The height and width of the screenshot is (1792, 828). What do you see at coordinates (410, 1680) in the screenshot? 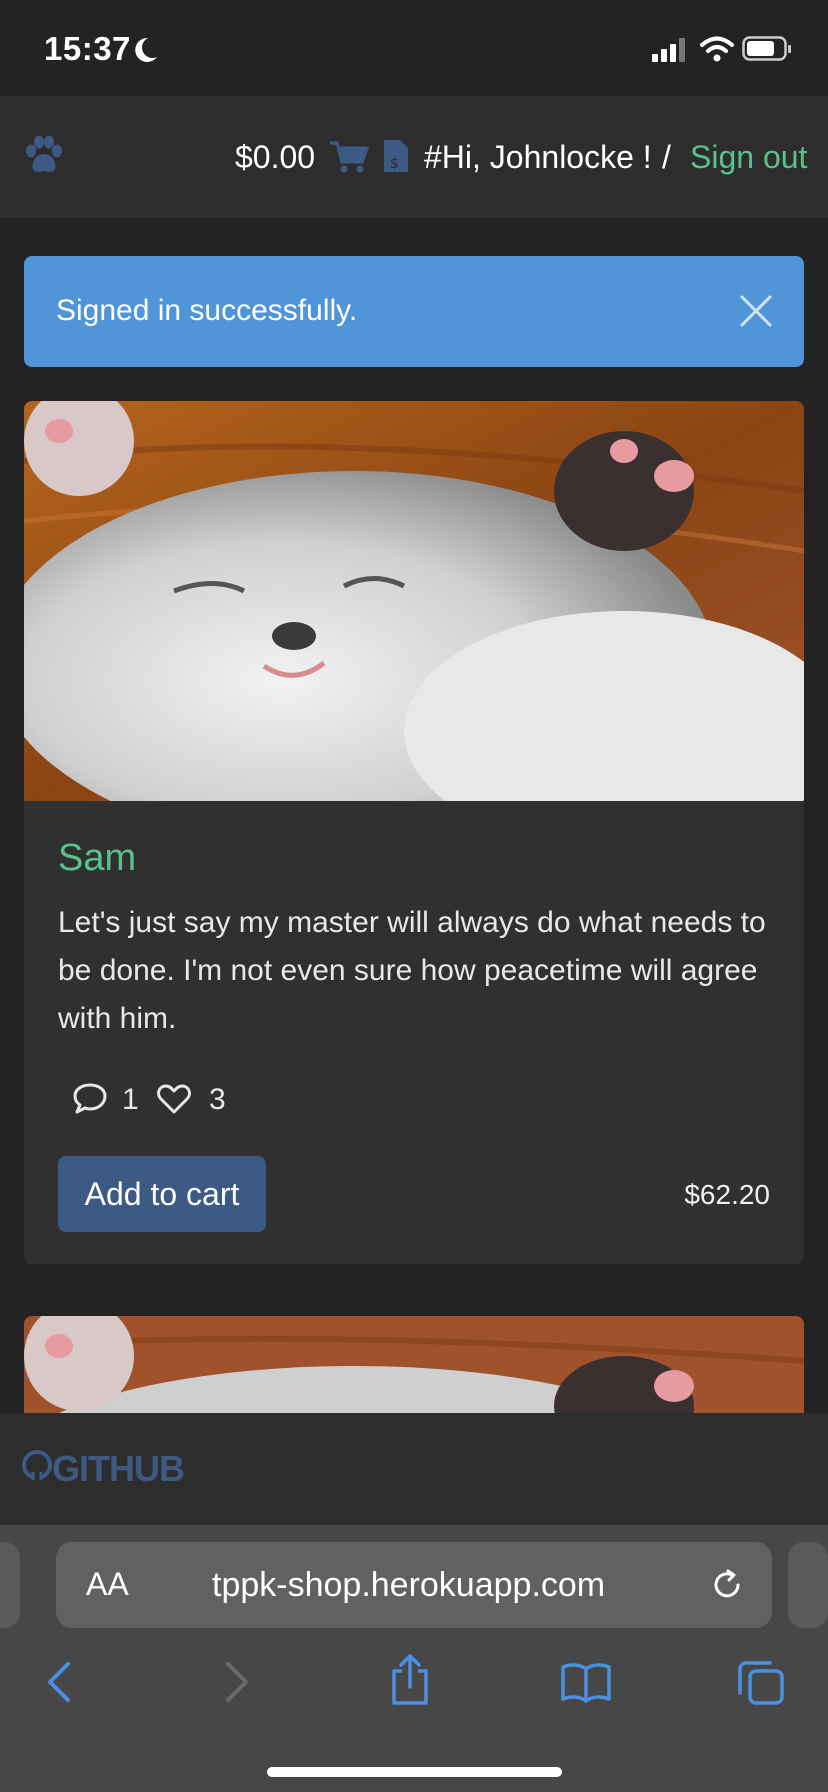
I see `share-icon` at bounding box center [410, 1680].